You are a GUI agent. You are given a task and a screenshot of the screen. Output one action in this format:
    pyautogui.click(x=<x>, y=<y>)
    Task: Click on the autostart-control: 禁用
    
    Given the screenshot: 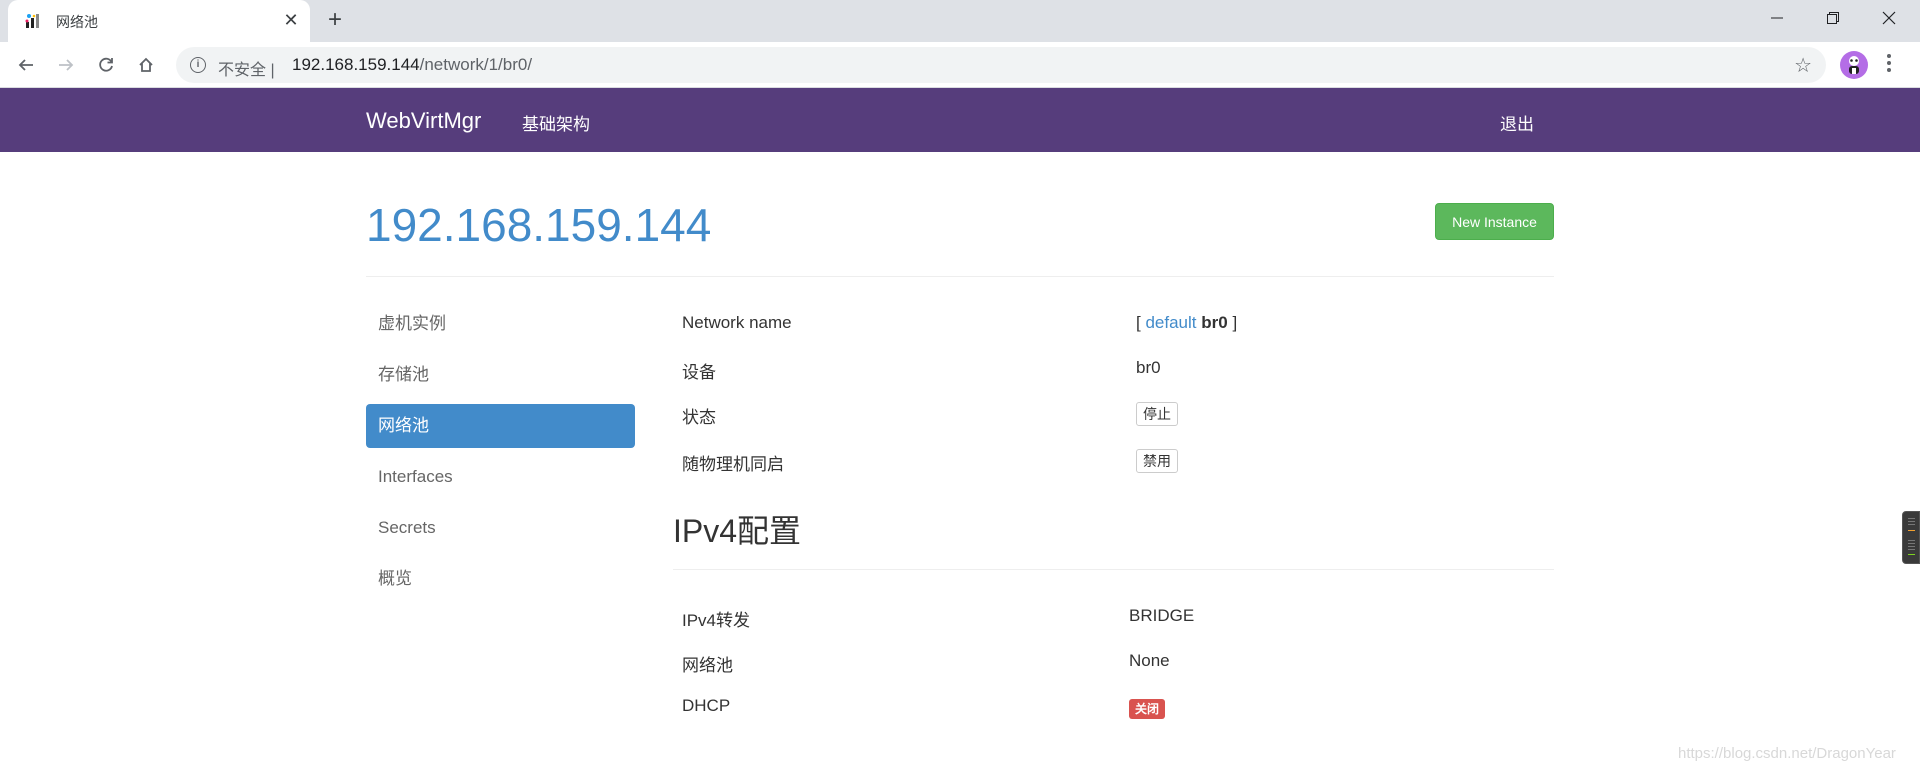 What is the action you would take?
    pyautogui.click(x=1157, y=461)
    